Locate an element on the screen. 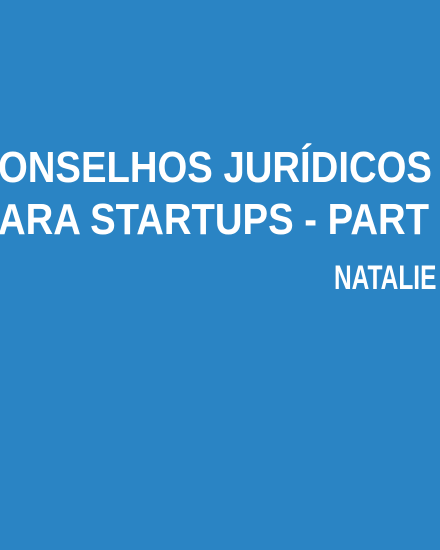 The image size is (440, 550). author-name: NATALIE B is located at coordinates (387, 278).